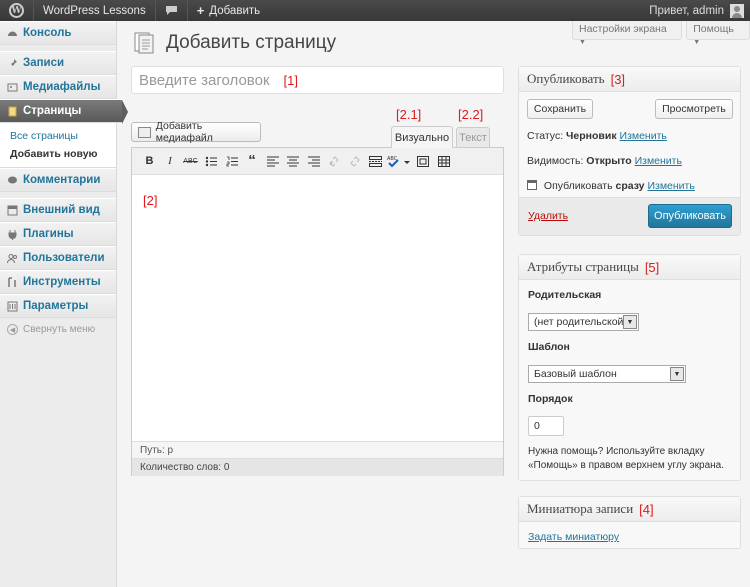 This screenshot has width=750, height=587. I want to click on featured-image-header: Миниатюра записи [4], so click(629, 509).